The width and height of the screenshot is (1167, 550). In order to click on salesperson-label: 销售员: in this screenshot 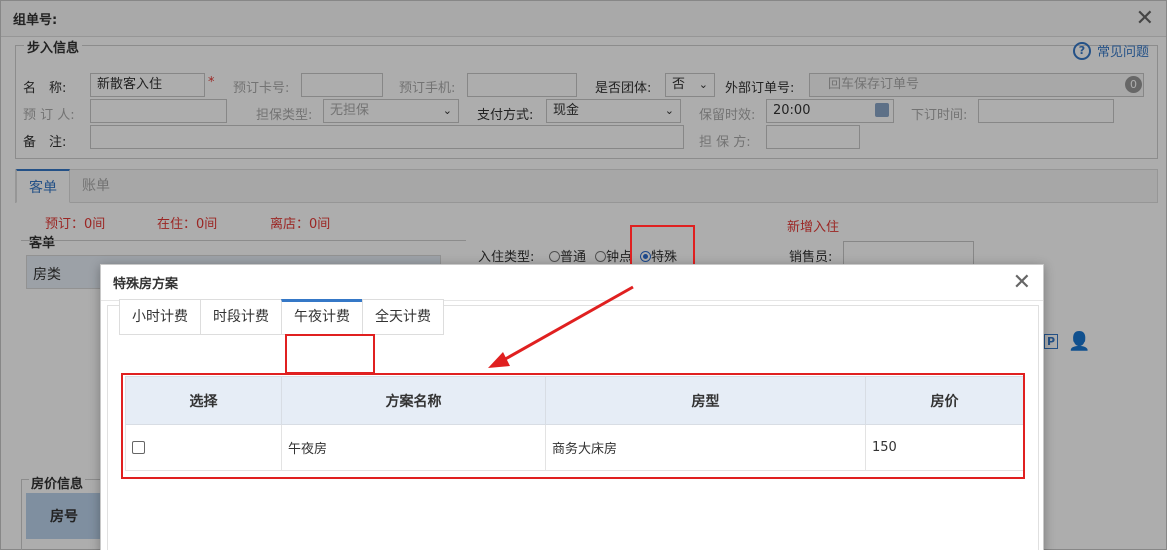, I will do `click(811, 257)`.